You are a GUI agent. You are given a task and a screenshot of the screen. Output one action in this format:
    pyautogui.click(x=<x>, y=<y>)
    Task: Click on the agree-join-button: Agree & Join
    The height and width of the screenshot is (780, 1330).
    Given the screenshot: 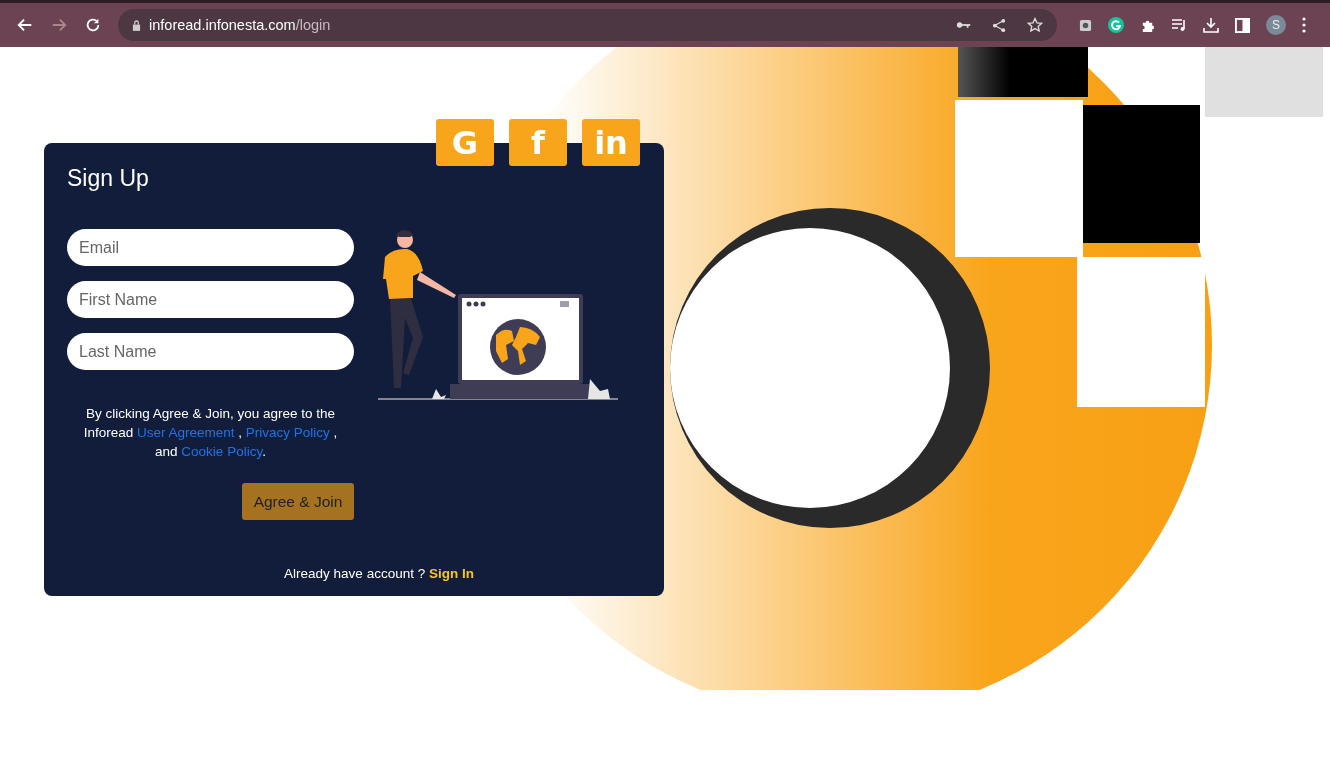 What is the action you would take?
    pyautogui.click(x=298, y=501)
    